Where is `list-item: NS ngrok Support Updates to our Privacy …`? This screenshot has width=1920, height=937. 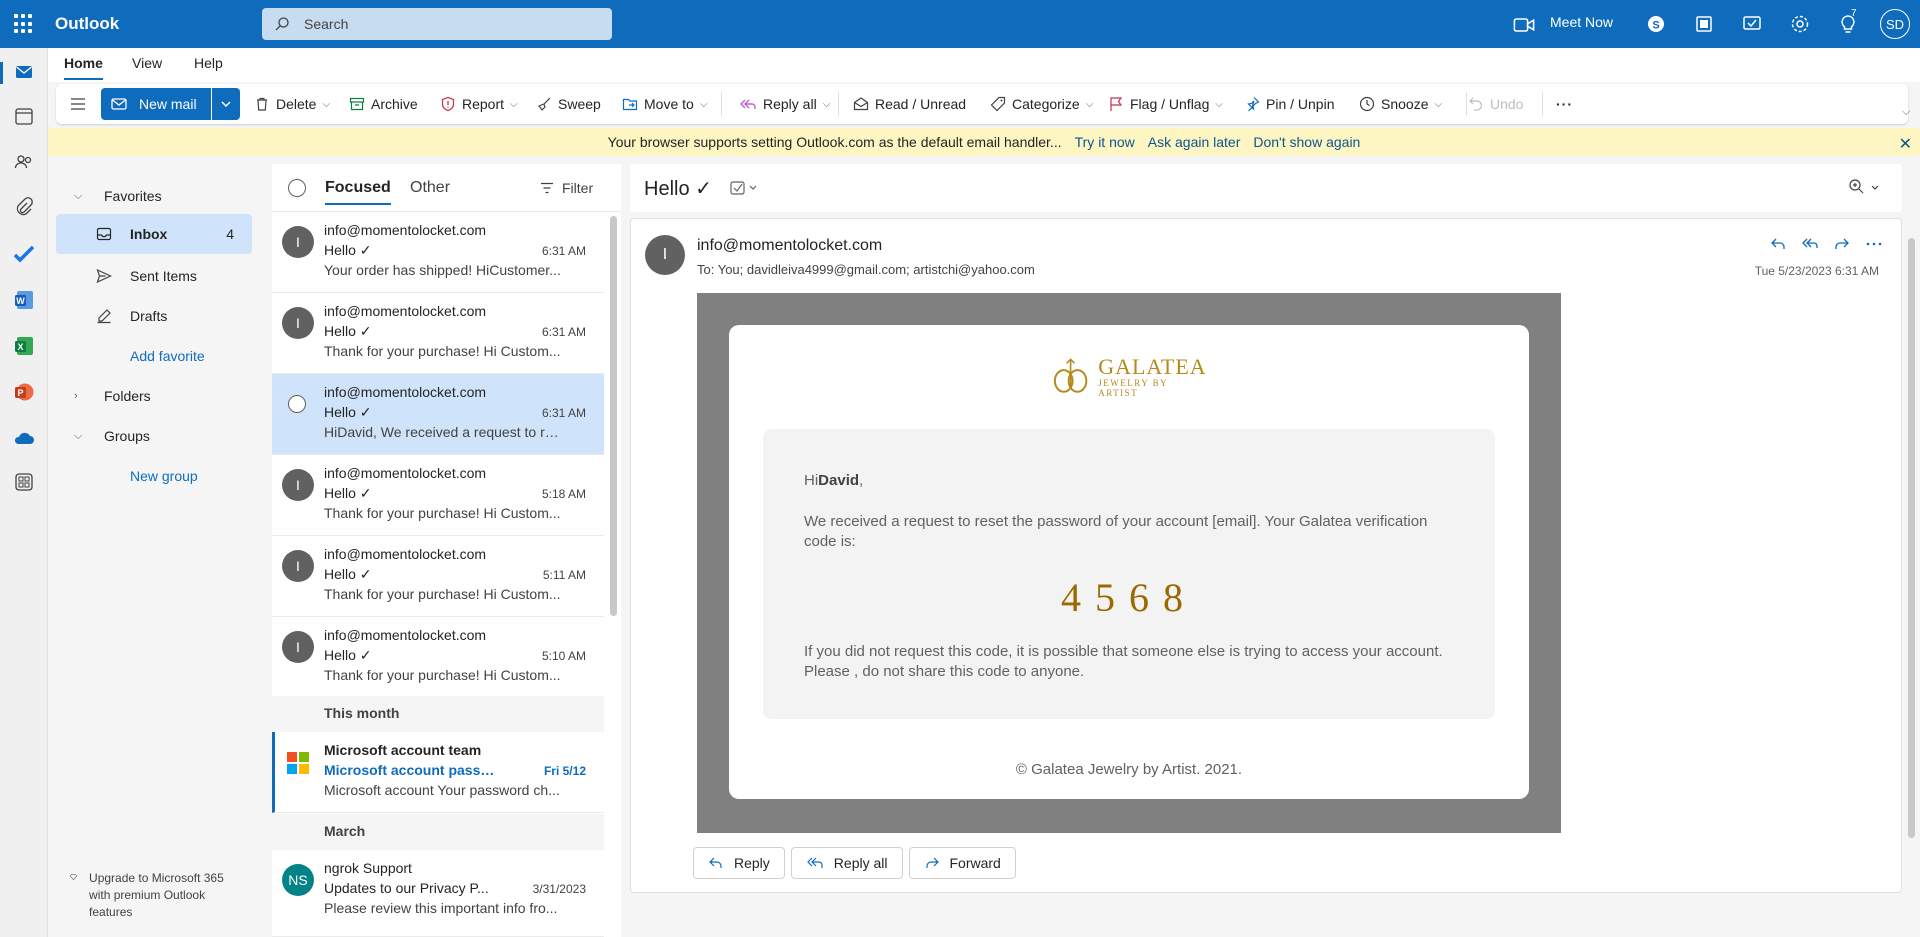
list-item: NS ngrok Support Updates to our Privacy … is located at coordinates (438, 893).